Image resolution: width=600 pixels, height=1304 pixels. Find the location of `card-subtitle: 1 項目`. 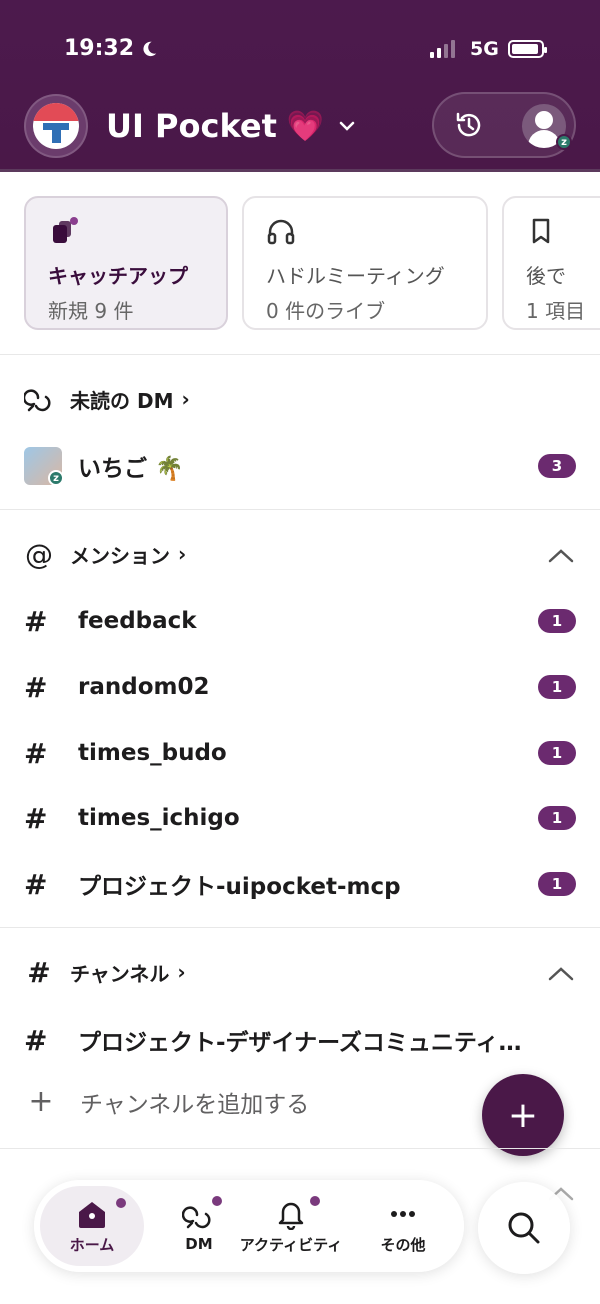

card-subtitle: 1 項目 is located at coordinates (556, 311).